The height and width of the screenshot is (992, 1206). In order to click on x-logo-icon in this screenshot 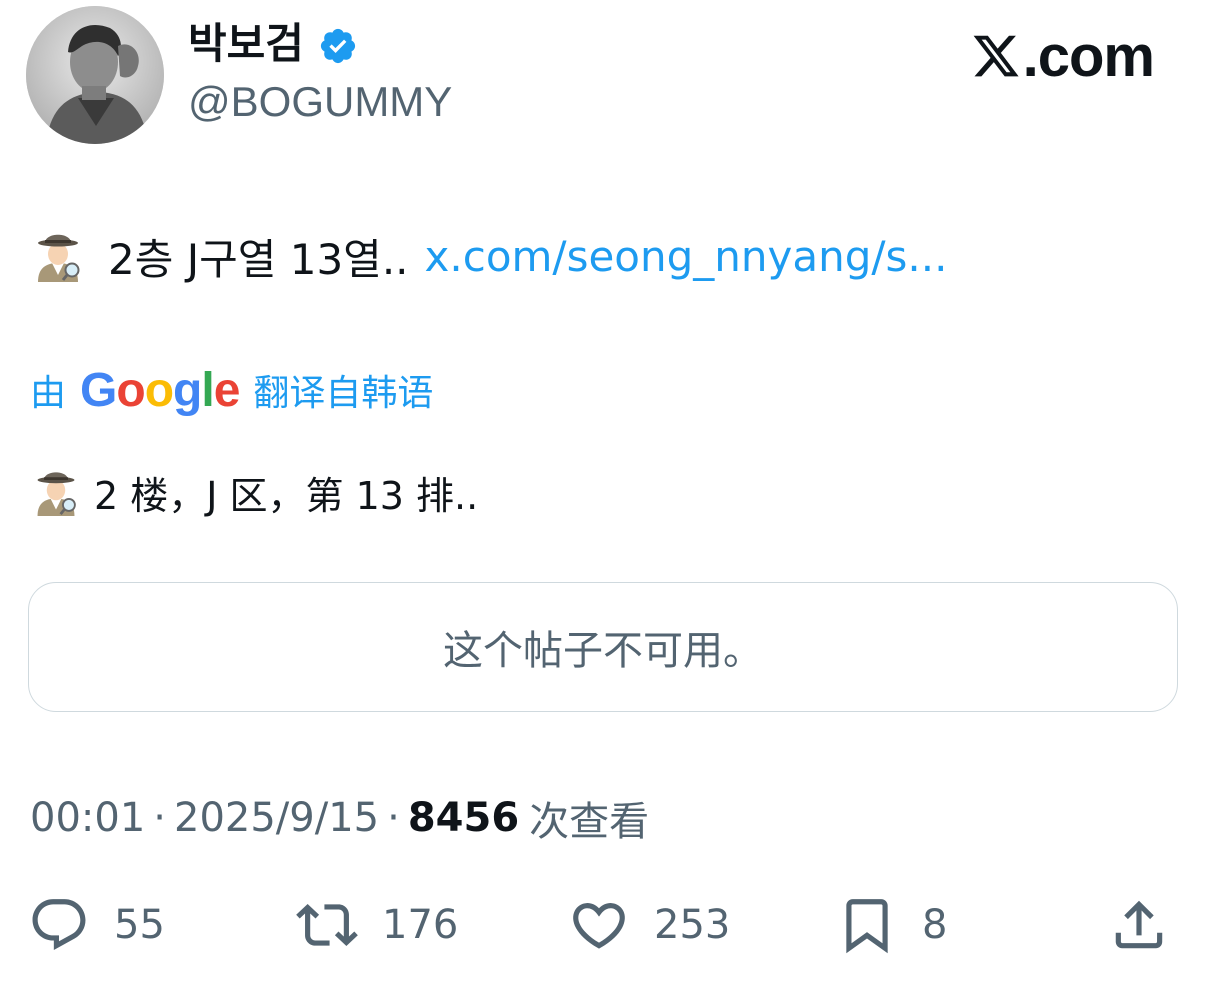, I will do `click(996, 56)`.